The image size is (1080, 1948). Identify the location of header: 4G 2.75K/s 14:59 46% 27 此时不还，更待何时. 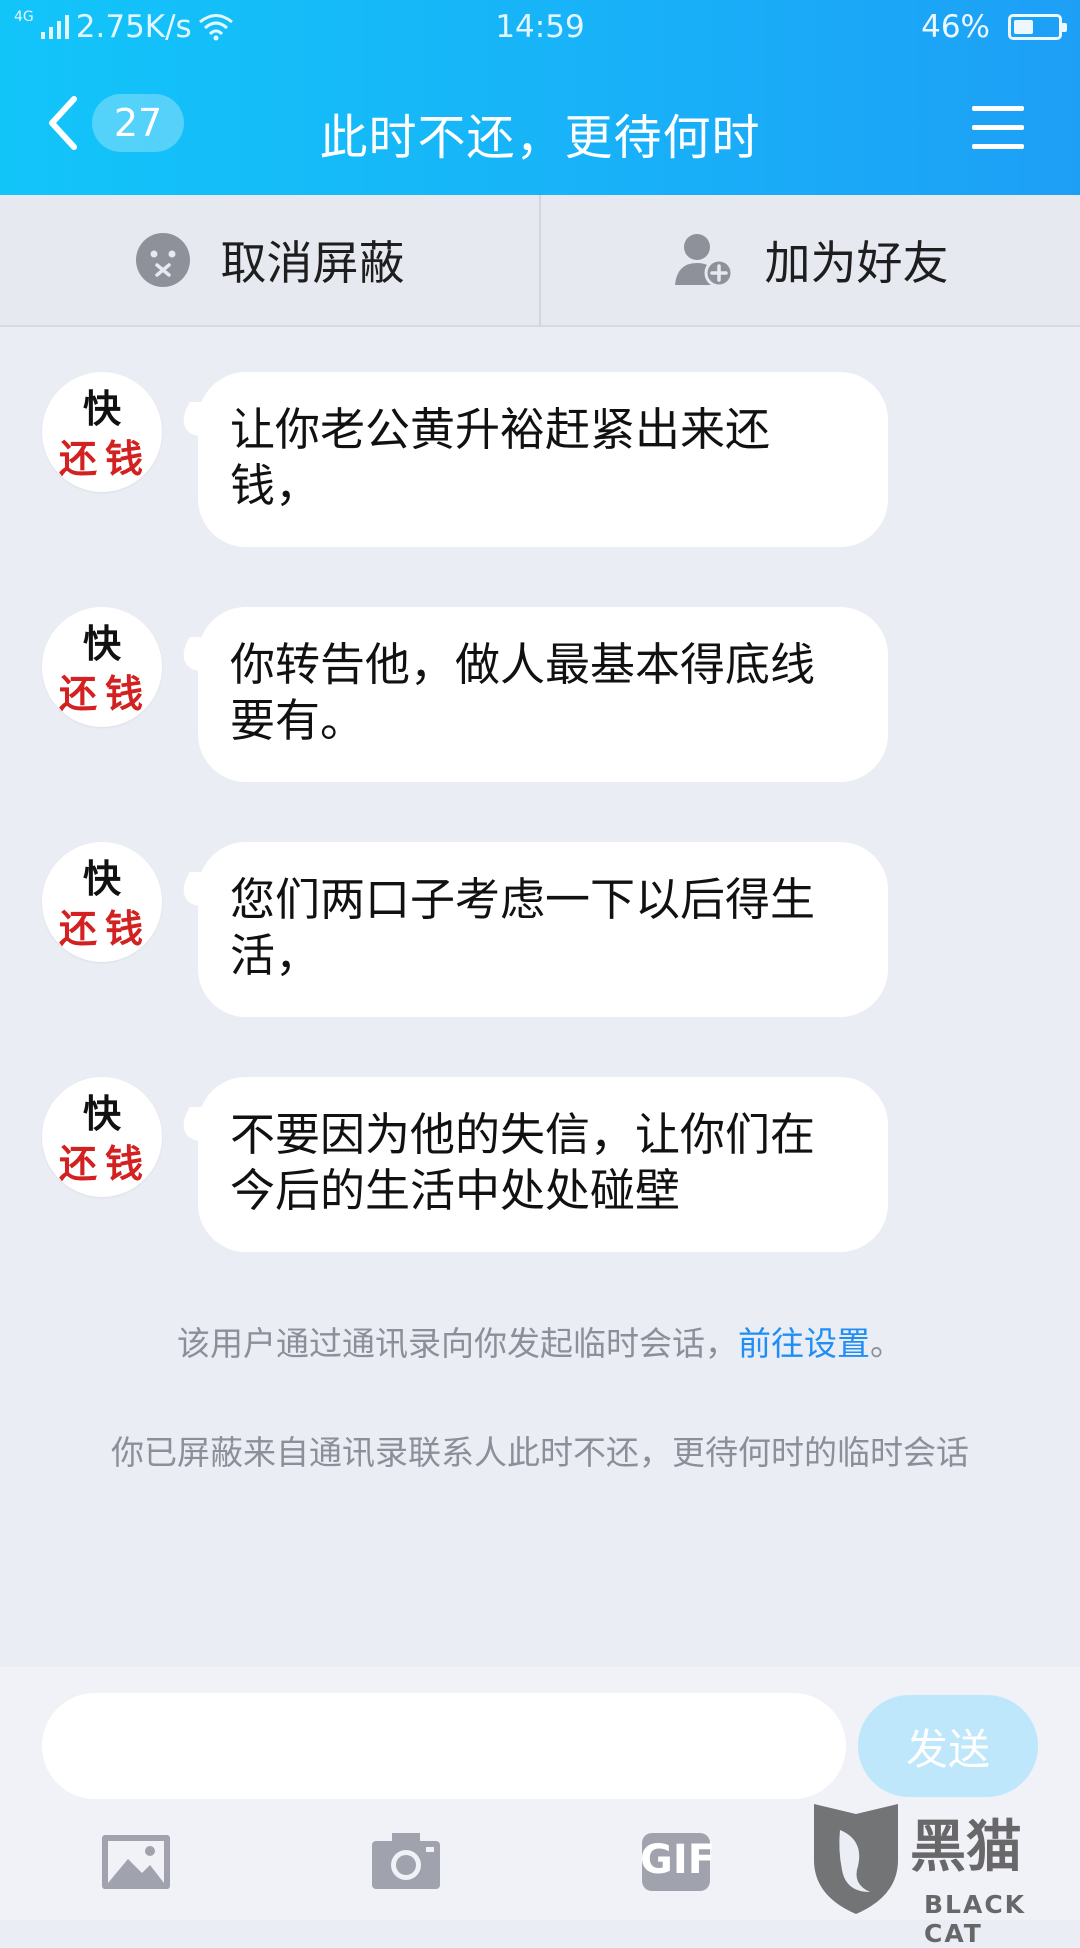
(540, 97).